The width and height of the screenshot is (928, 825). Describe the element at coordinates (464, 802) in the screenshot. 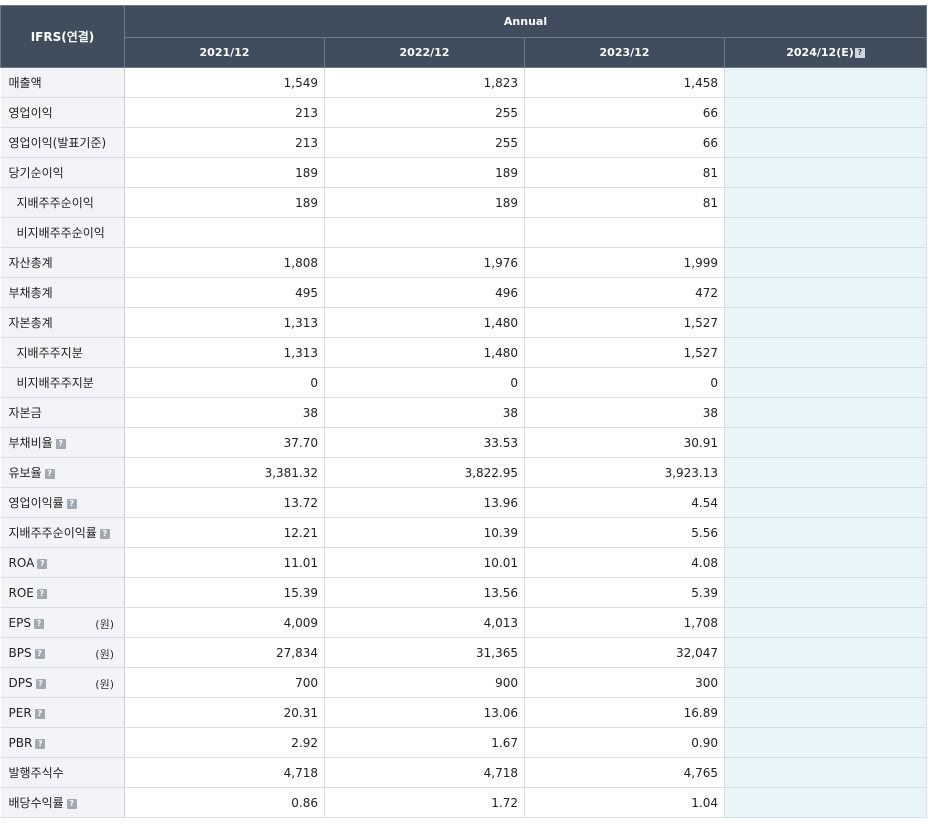

I see `table-row: 배당수익률? 0.86 1.72 1.04` at that location.